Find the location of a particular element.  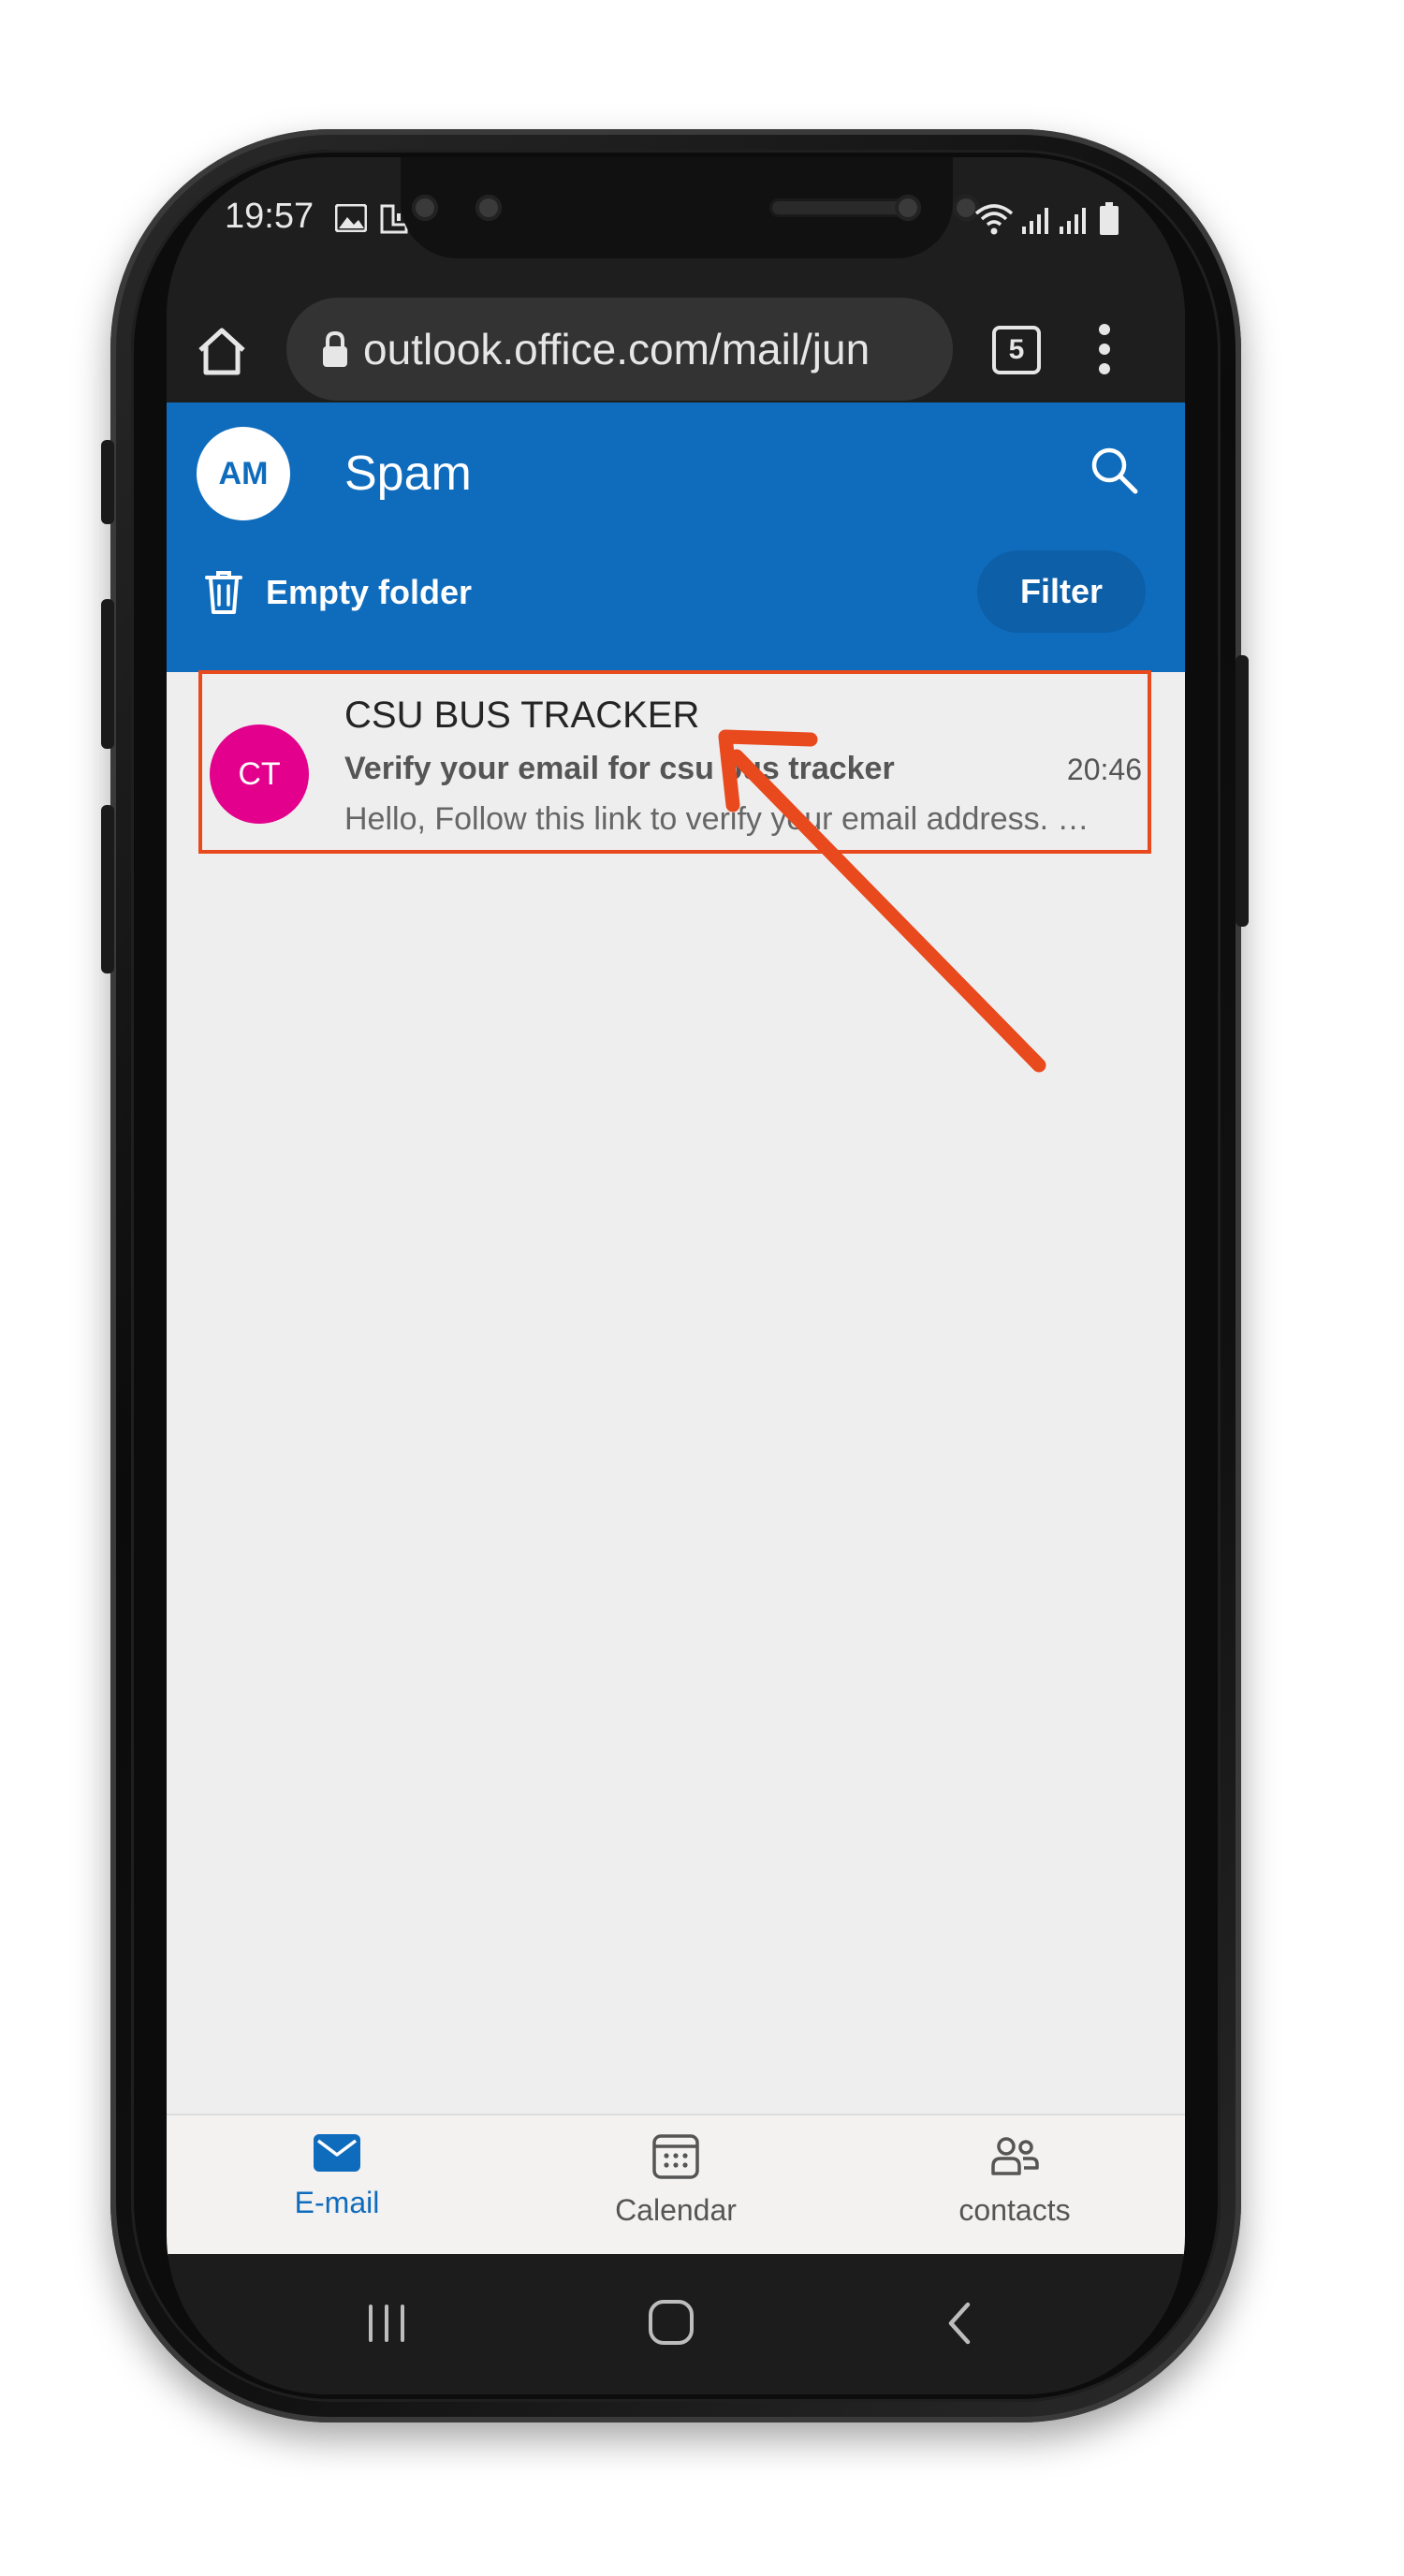

signal-2-icon is located at coordinates (1073, 221).